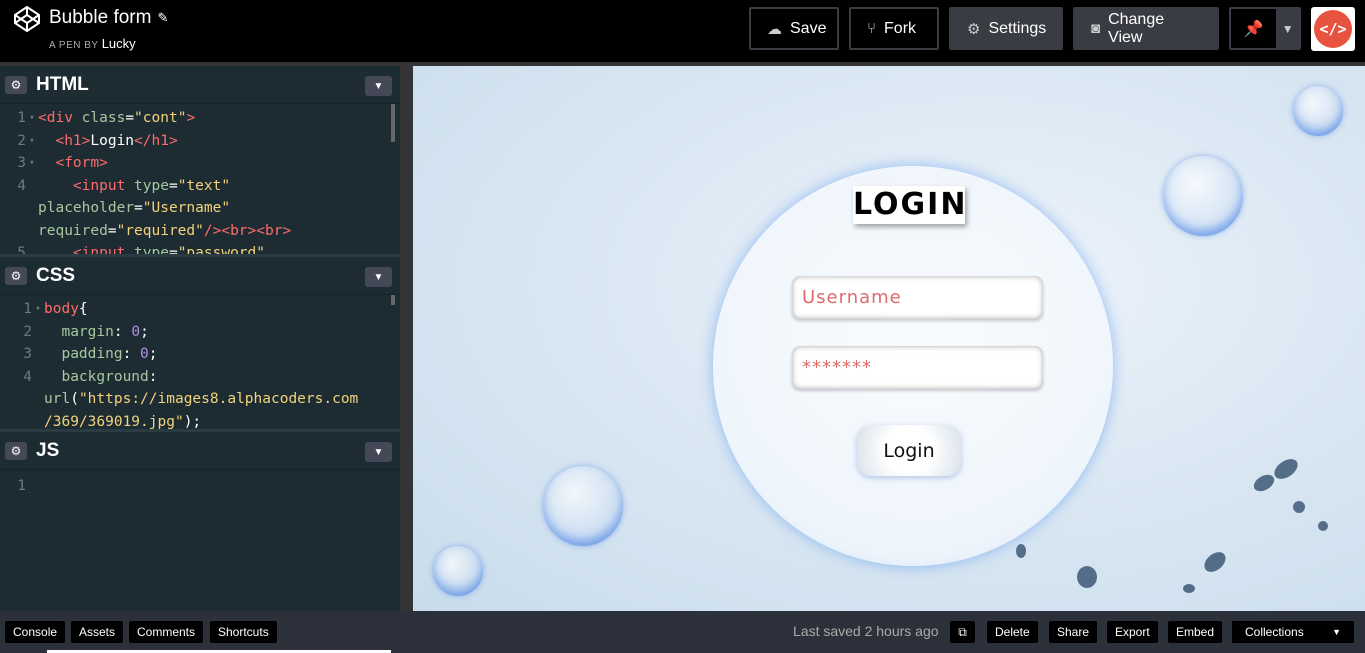 Image resolution: width=1365 pixels, height=653 pixels. What do you see at coordinates (393, 123) in the screenshot?
I see `html-scrollbar` at bounding box center [393, 123].